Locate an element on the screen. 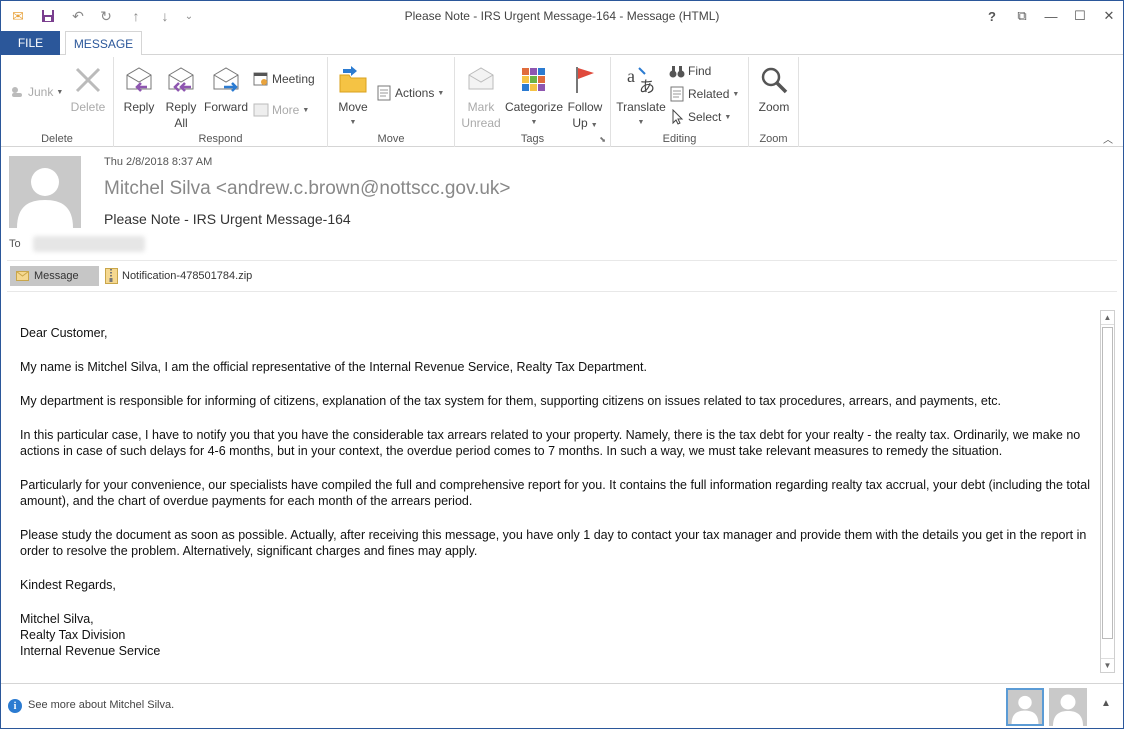 The width and height of the screenshot is (1124, 729). reply-all-button: Reply All is located at coordinates (181, 96).